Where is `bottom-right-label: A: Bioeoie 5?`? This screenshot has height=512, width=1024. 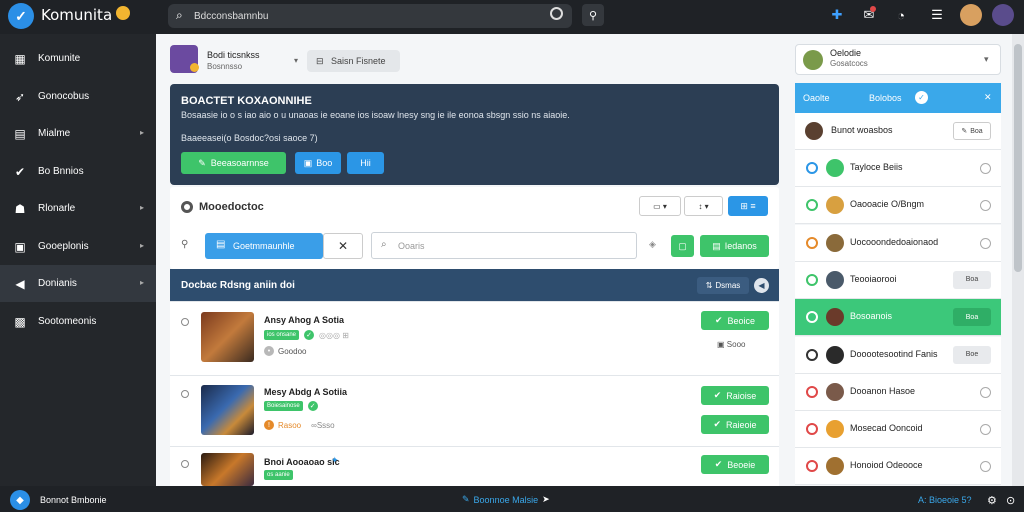
bottom-right-label: A: Bioeoie 5? is located at coordinates (945, 500).